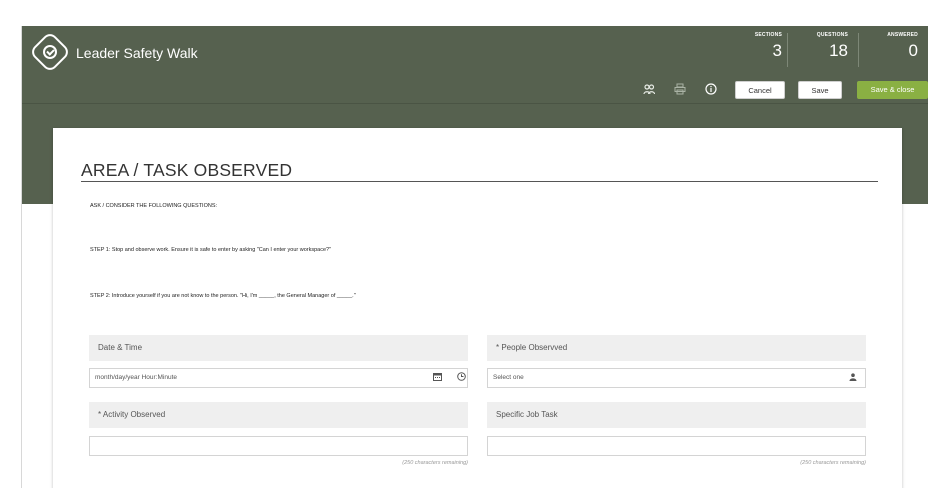 The height and width of the screenshot is (496, 942). Describe the element at coordinates (833, 463) in the screenshot. I see `job-task-chars-remaining: (250 characters remaining)` at that location.